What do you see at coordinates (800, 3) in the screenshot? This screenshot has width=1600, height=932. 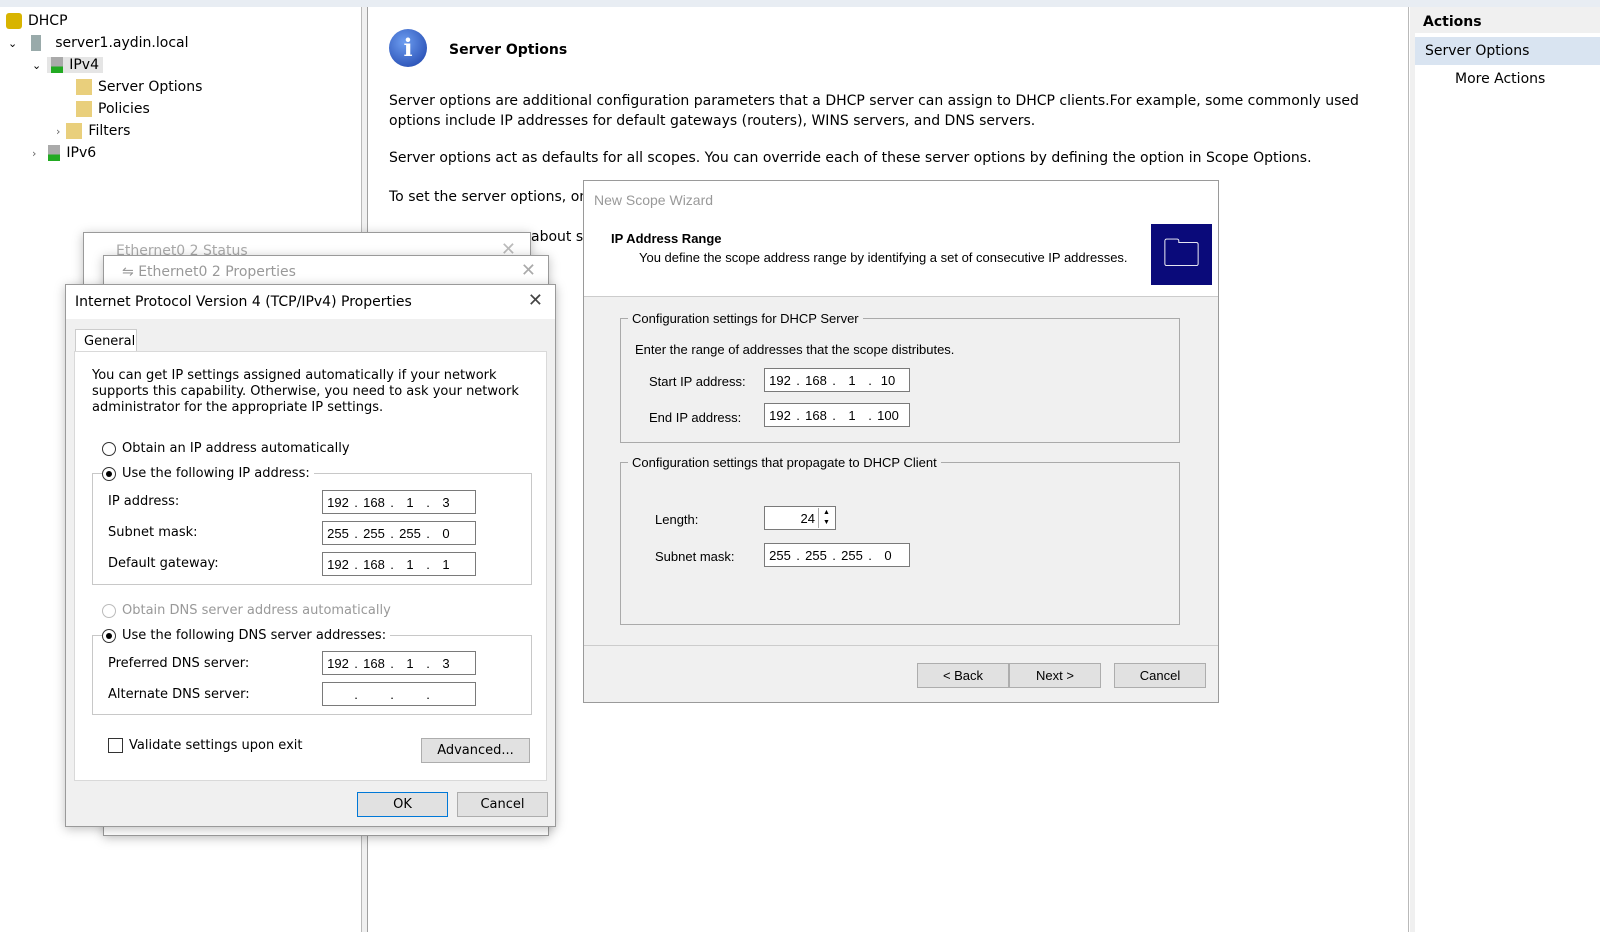 I see `title-bar` at bounding box center [800, 3].